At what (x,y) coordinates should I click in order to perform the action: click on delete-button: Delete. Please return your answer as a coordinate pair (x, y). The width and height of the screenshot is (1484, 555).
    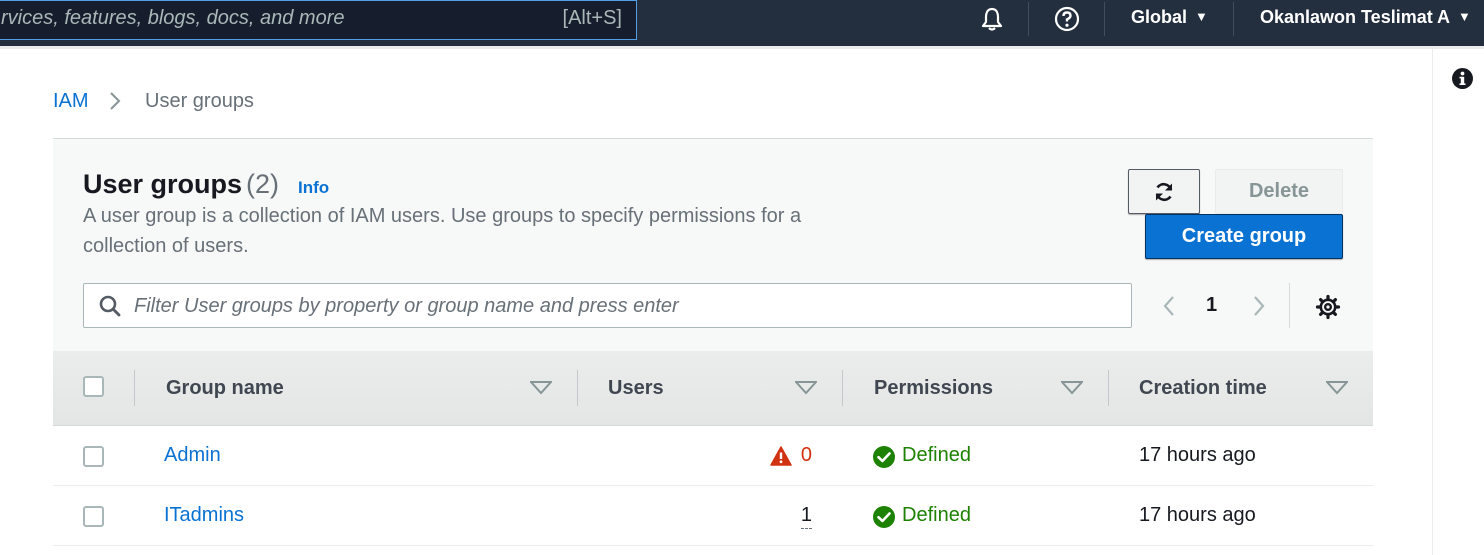
    Looking at the image, I should click on (1279, 191).